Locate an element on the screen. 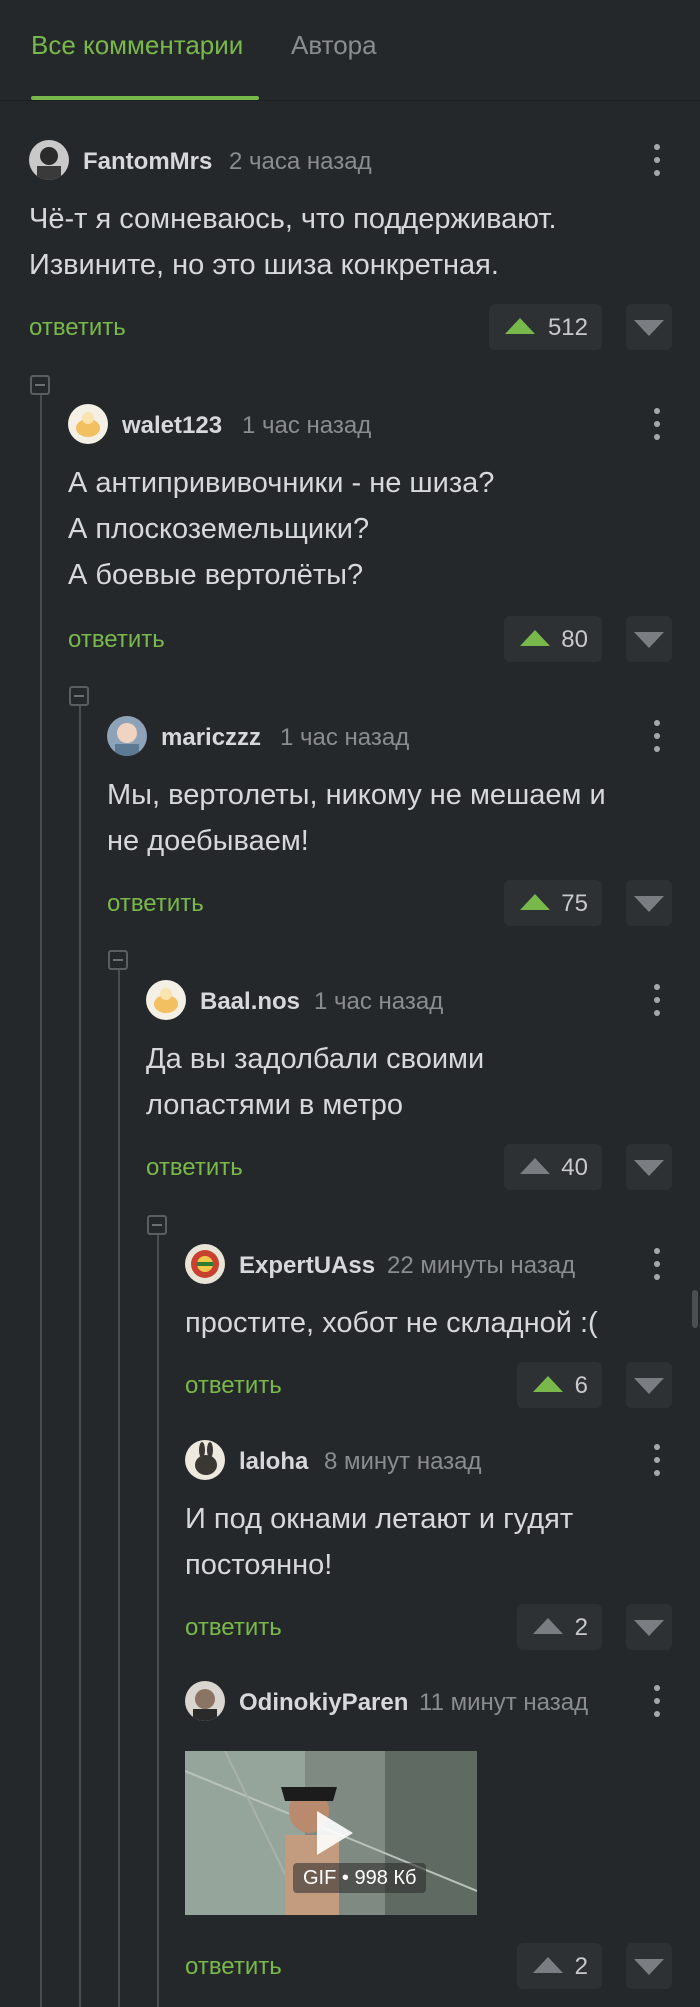  comment-author: mariczzz is located at coordinates (211, 738).